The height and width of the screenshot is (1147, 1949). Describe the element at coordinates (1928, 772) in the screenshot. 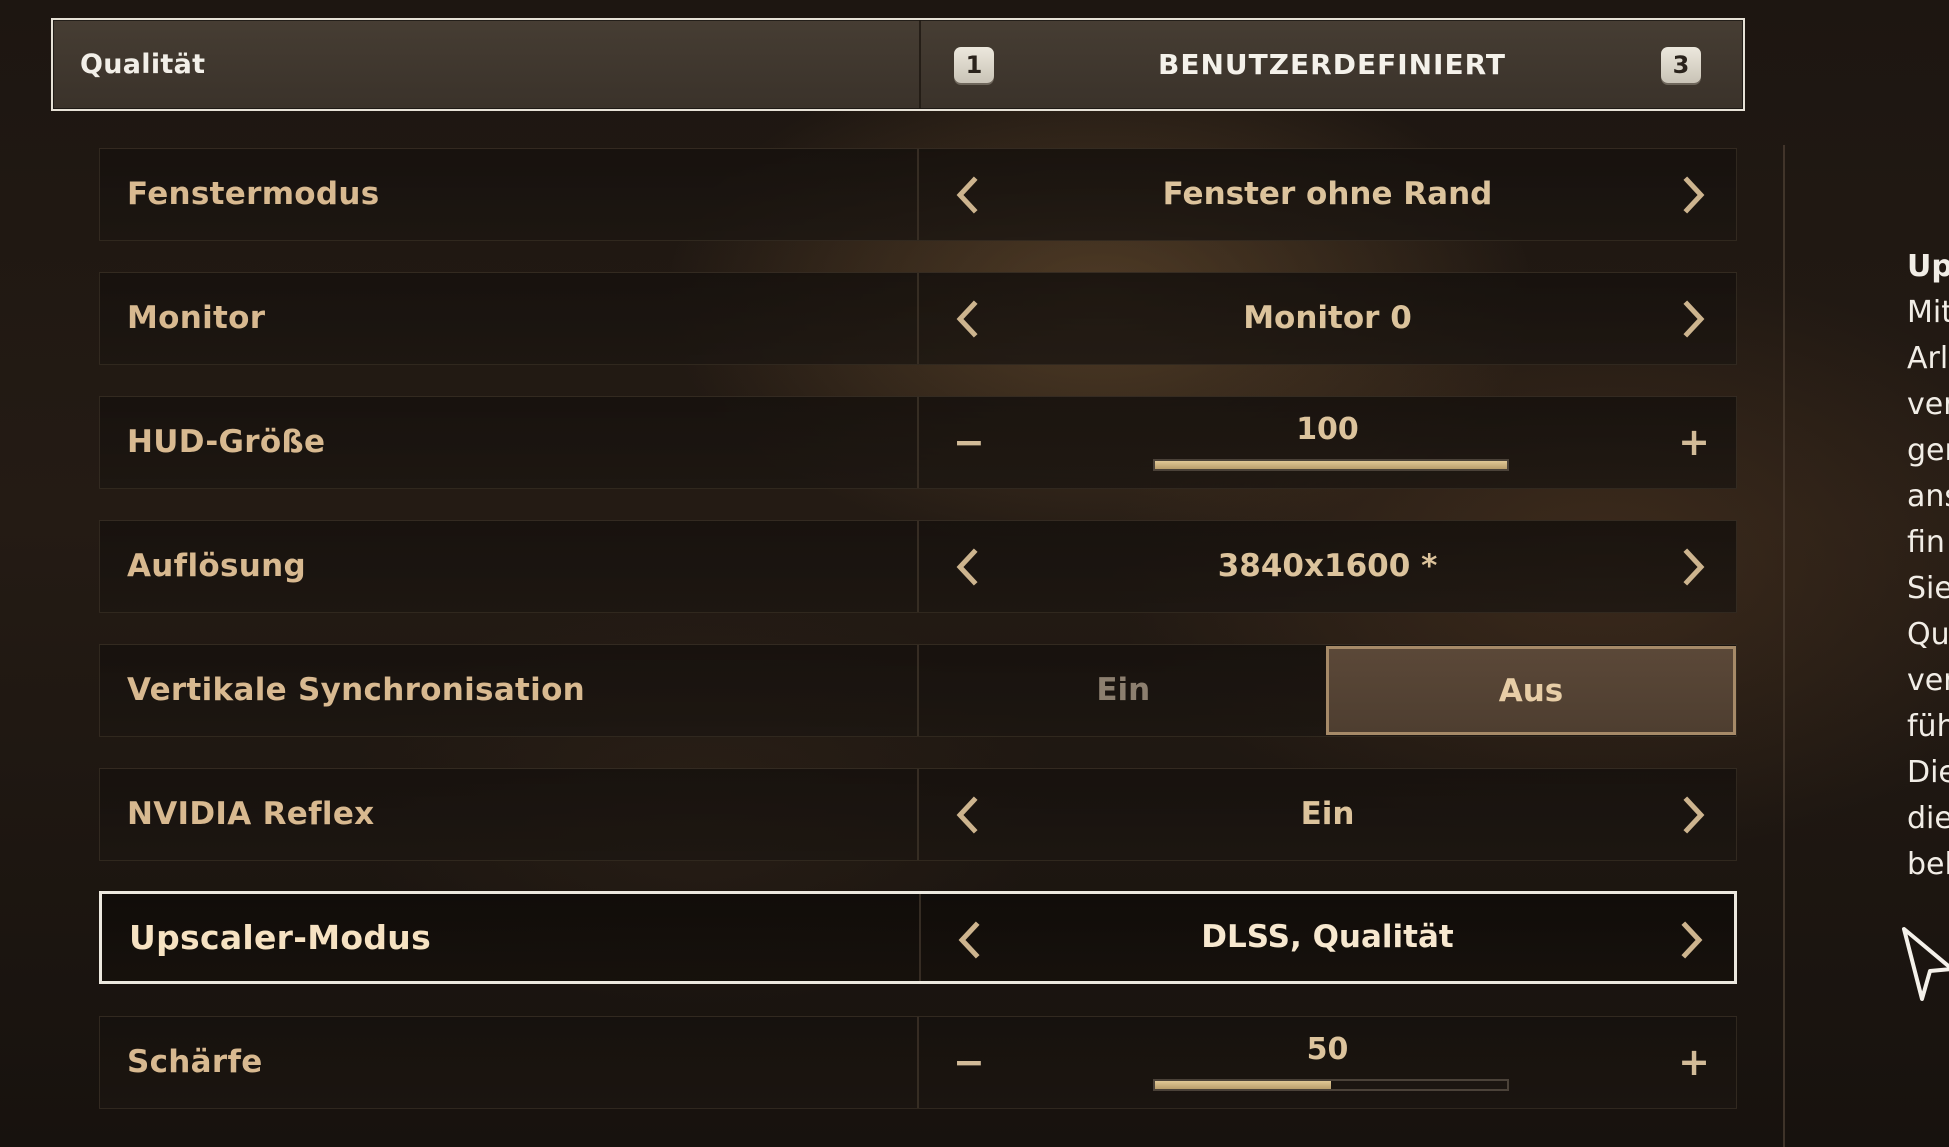

I see `description-line: Die` at that location.